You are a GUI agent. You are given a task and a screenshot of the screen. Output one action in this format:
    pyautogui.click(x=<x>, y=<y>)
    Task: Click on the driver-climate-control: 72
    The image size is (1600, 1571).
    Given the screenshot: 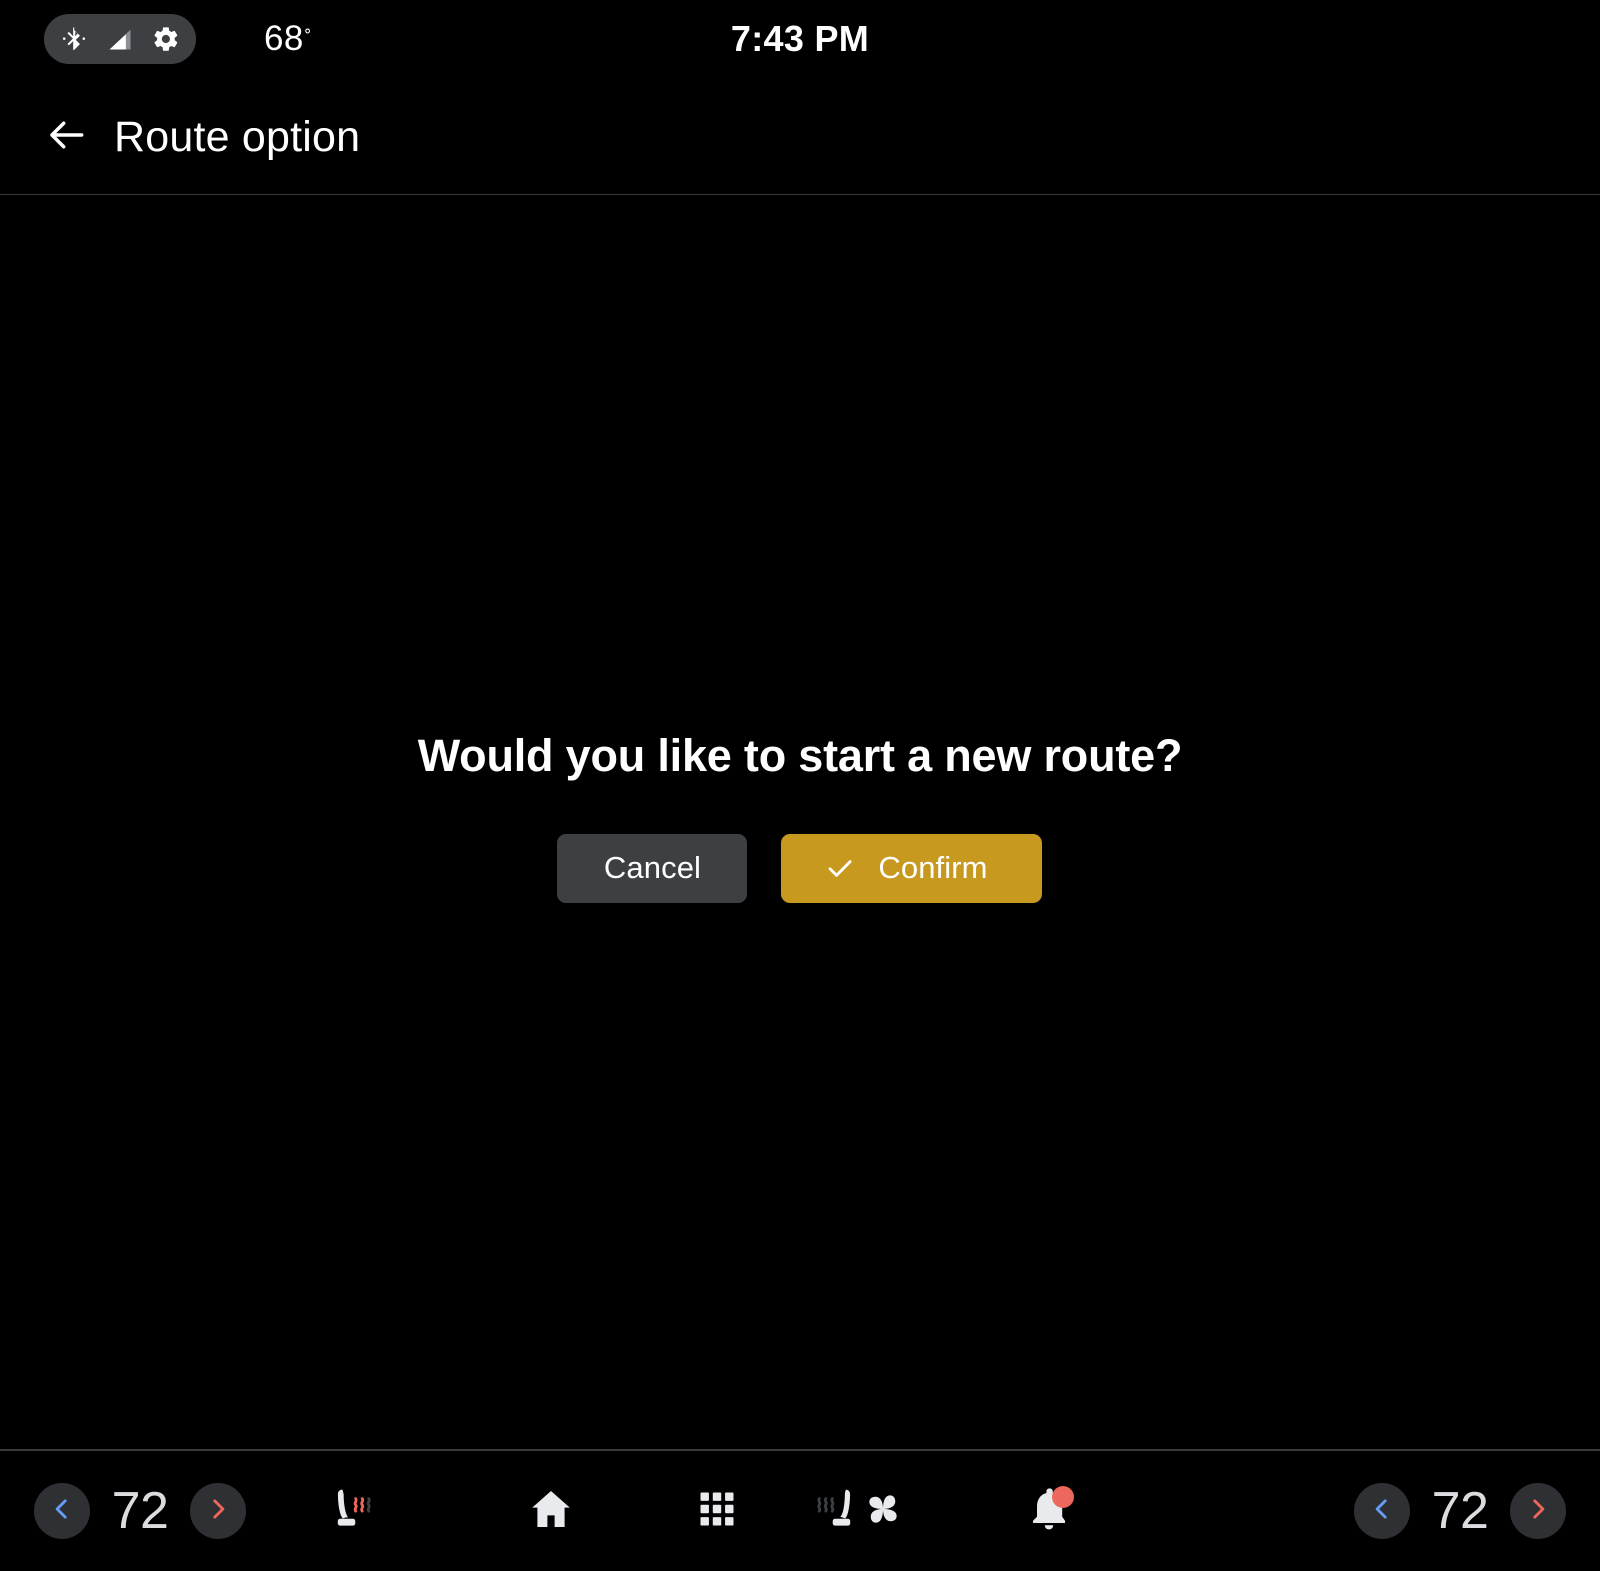 What is the action you would take?
    pyautogui.click(x=140, y=1511)
    